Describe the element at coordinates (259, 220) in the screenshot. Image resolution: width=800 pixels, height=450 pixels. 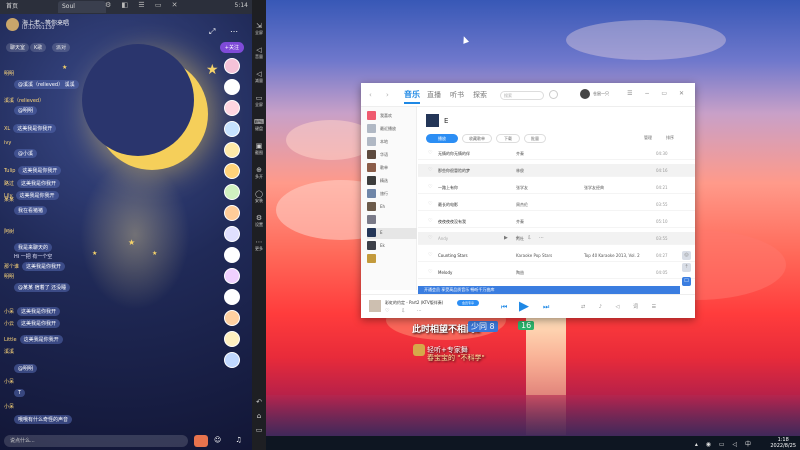
I see `emulator-button: ⚙ 设置` at that location.